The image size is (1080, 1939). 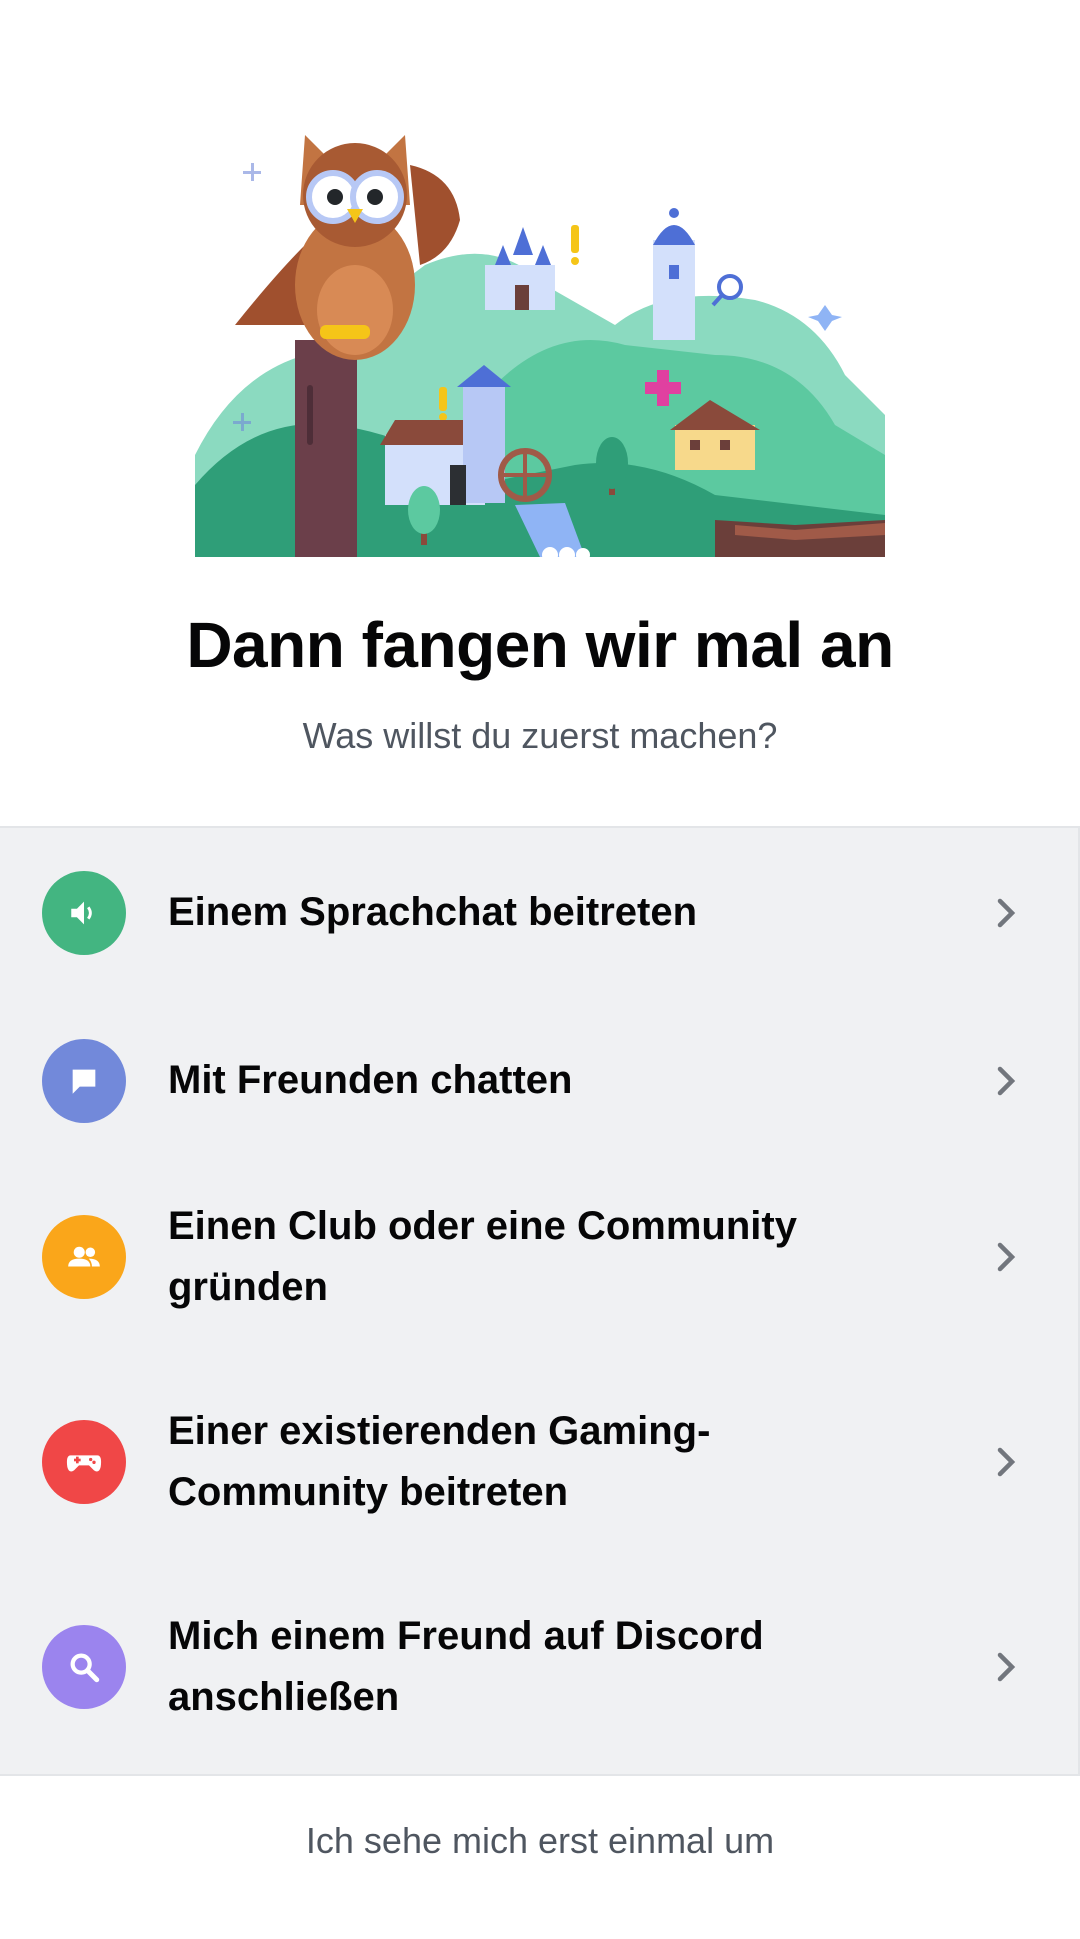 I want to click on owl-castle-illustration, so click(x=540, y=346).